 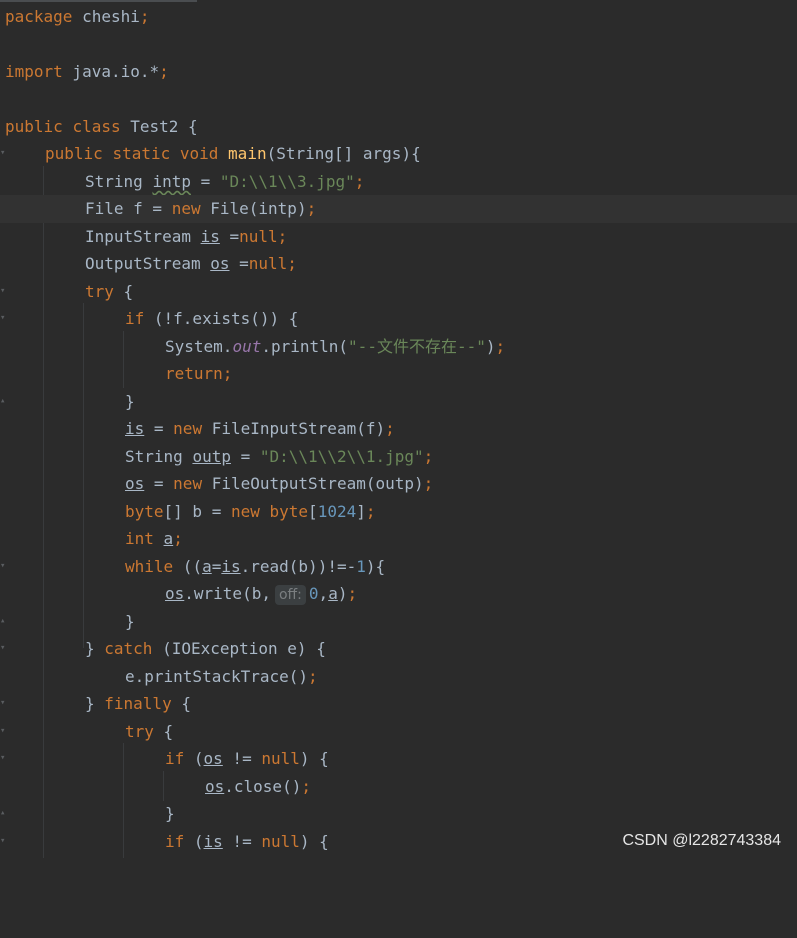 What do you see at coordinates (701, 840) in the screenshot?
I see `watermark: CSDN @l2282743384` at bounding box center [701, 840].